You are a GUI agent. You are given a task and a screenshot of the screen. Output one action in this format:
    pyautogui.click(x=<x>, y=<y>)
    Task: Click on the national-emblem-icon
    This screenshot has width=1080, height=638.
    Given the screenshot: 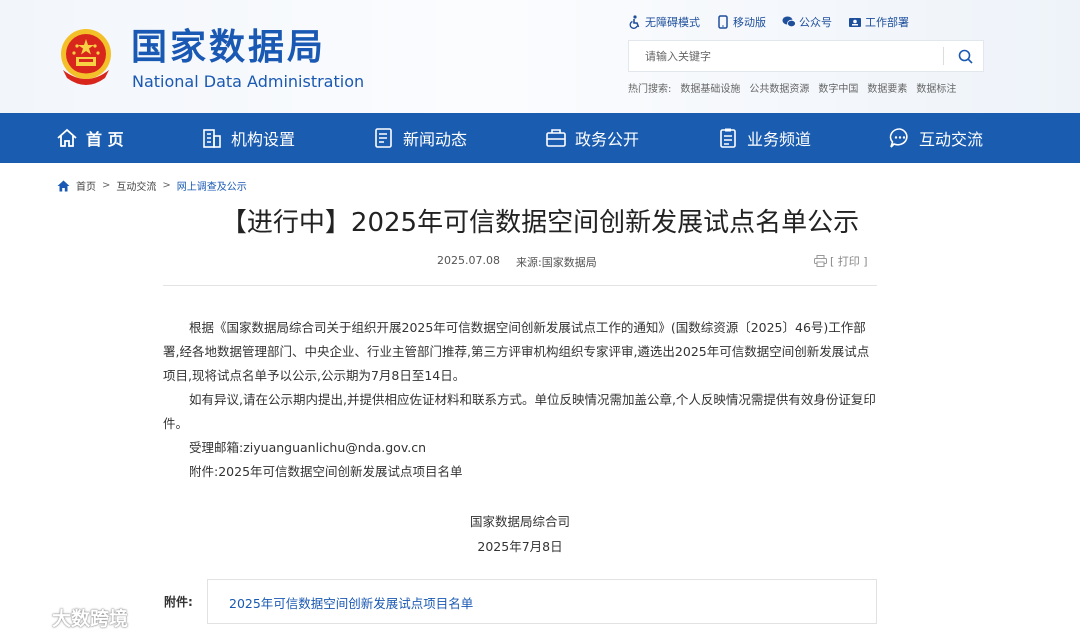 What is the action you would take?
    pyautogui.click(x=86, y=57)
    